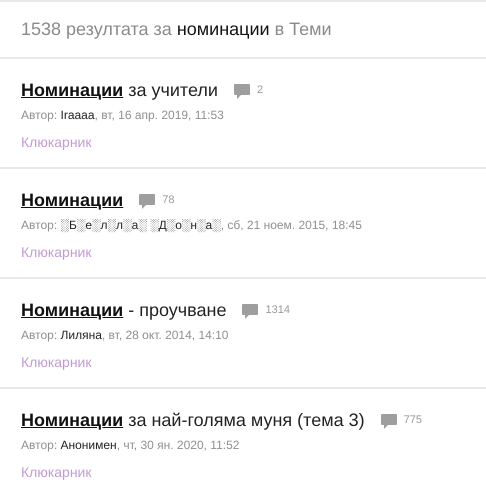 Image resolution: width=486 pixels, height=499 pixels. What do you see at coordinates (140, 225) in the screenshot?
I see `author-link: ░Б░е░л░л░а░ ░Д░о░н░а░` at bounding box center [140, 225].